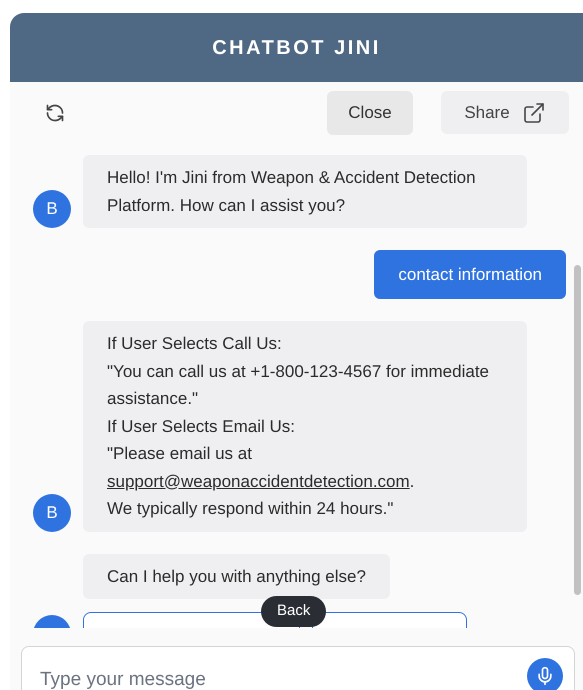 This screenshot has width=583, height=690. What do you see at coordinates (577, 430) in the screenshot?
I see `scrollbar` at bounding box center [577, 430].